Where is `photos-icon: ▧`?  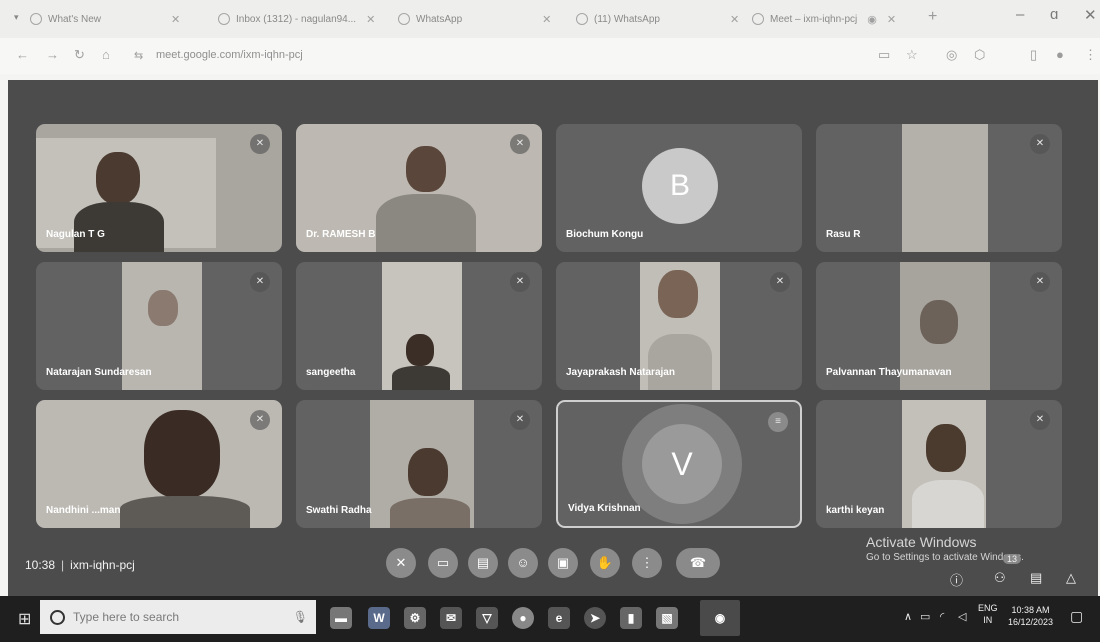
photos-icon: ▧ is located at coordinates (667, 618).